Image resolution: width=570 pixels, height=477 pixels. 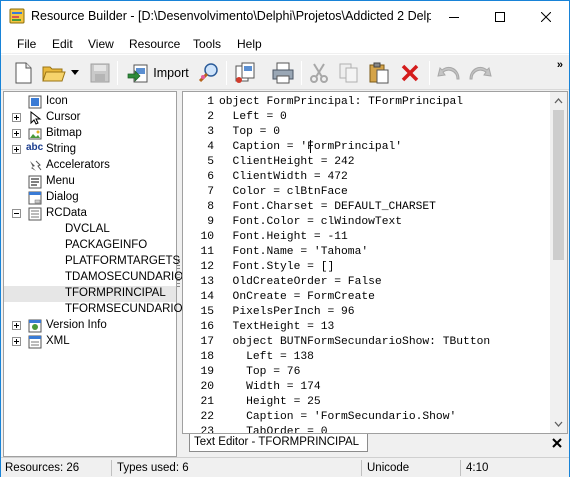 I want to click on tree-item-menu: Menu, so click(x=90, y=182).